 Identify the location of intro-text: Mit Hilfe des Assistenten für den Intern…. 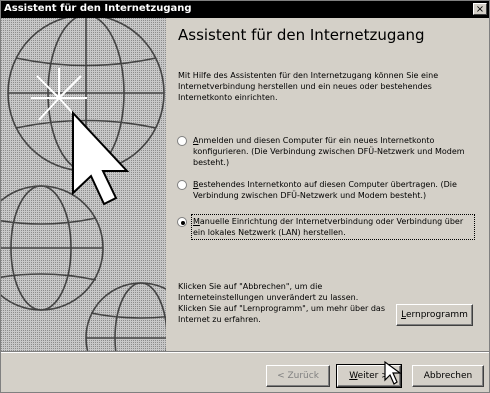
(308, 86).